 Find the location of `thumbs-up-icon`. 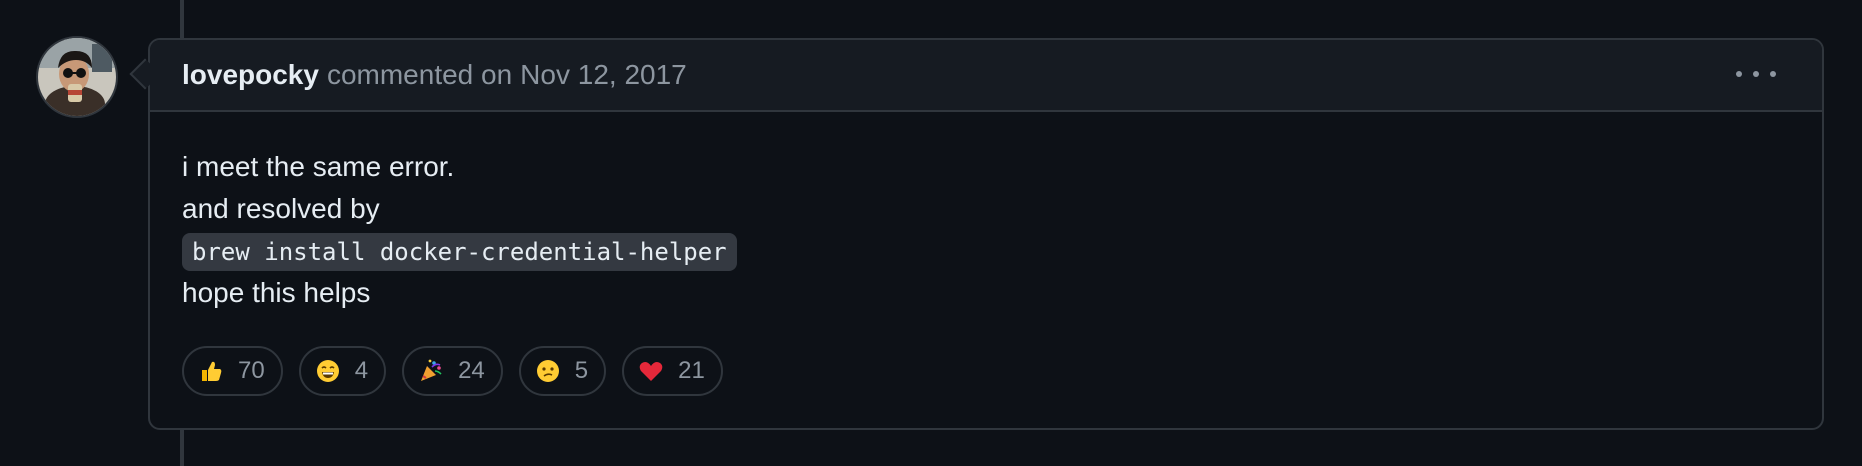

thumbs-up-icon is located at coordinates (211, 371).